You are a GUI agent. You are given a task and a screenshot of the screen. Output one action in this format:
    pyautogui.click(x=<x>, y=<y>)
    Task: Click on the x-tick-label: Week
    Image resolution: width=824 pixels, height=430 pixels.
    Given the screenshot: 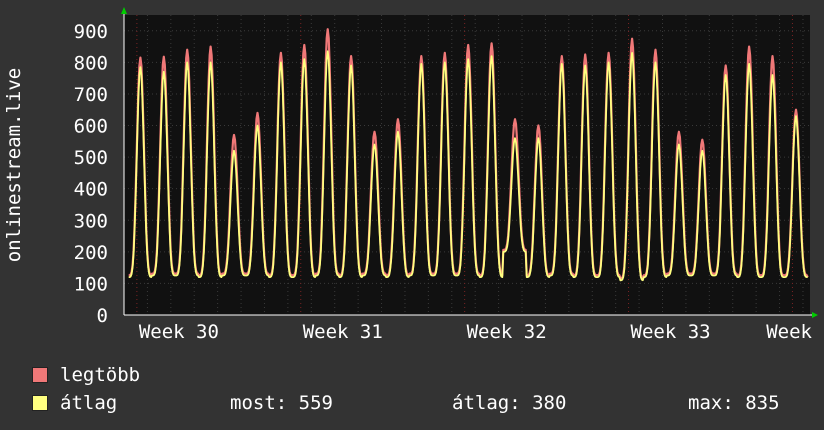 What is the action you would take?
    pyautogui.click(x=789, y=332)
    